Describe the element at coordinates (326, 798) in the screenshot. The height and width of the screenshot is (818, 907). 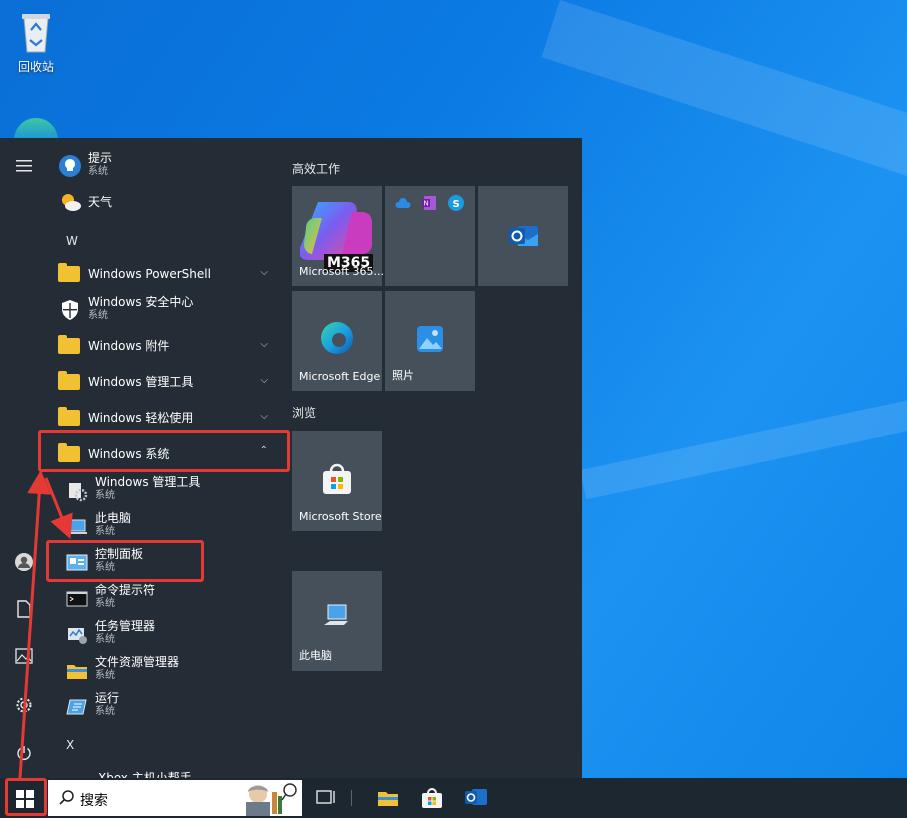
I see `task-view-icon` at that location.